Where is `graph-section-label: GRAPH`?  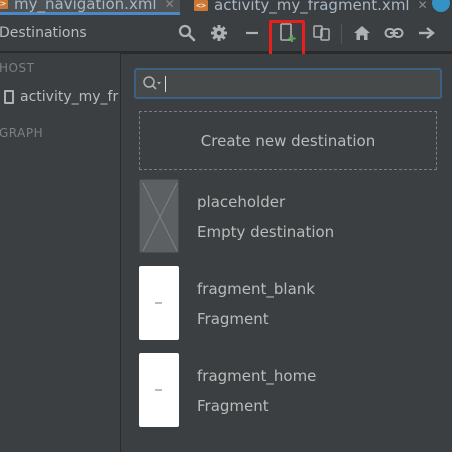
graph-section-label: GRAPH is located at coordinates (22, 133).